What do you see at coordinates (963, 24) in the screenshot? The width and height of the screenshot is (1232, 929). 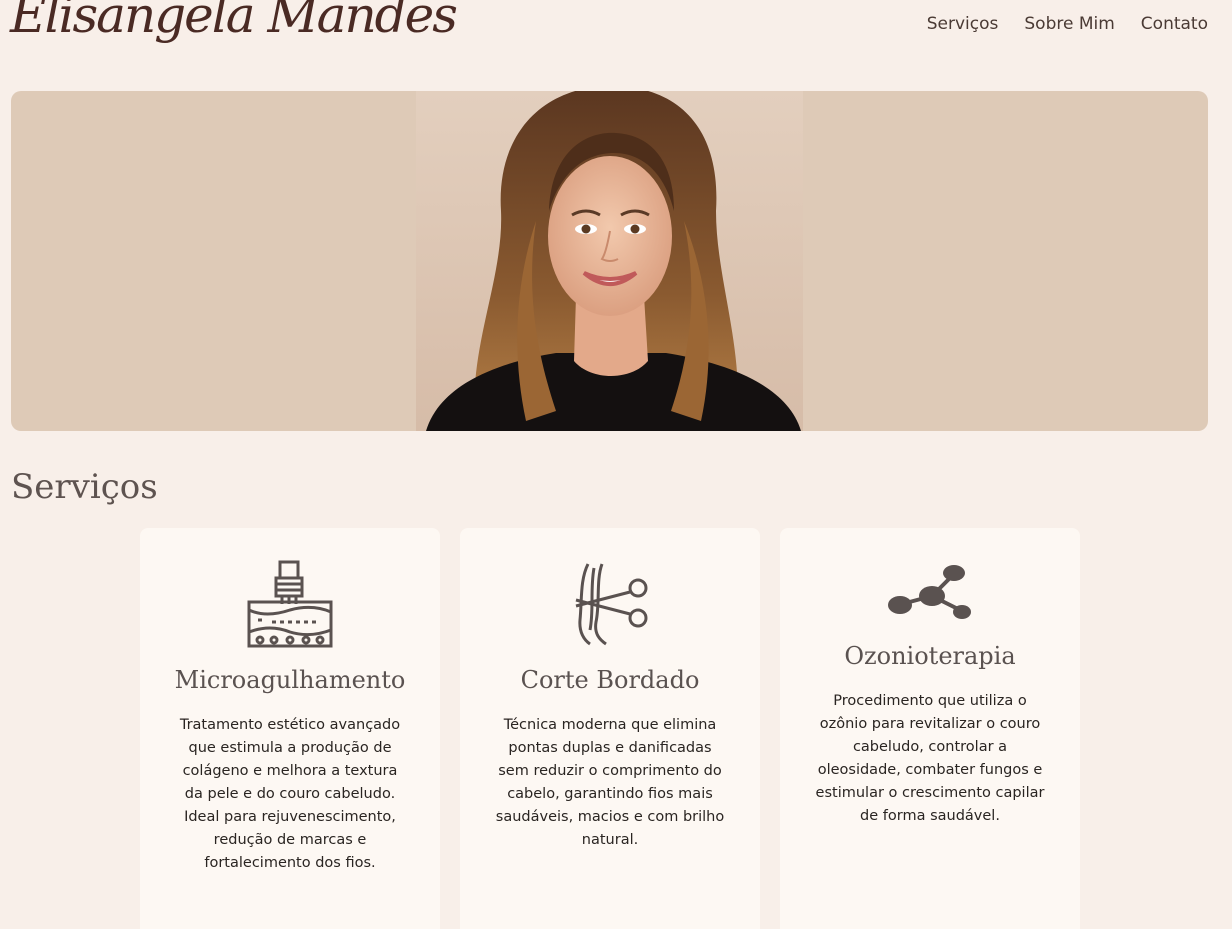 I see `nav-link-servicos: Serviços` at bounding box center [963, 24].